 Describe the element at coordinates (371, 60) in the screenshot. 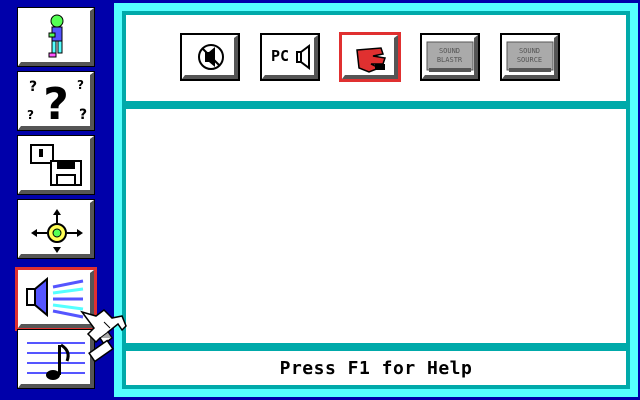

I see `adlib-hand-icon` at that location.